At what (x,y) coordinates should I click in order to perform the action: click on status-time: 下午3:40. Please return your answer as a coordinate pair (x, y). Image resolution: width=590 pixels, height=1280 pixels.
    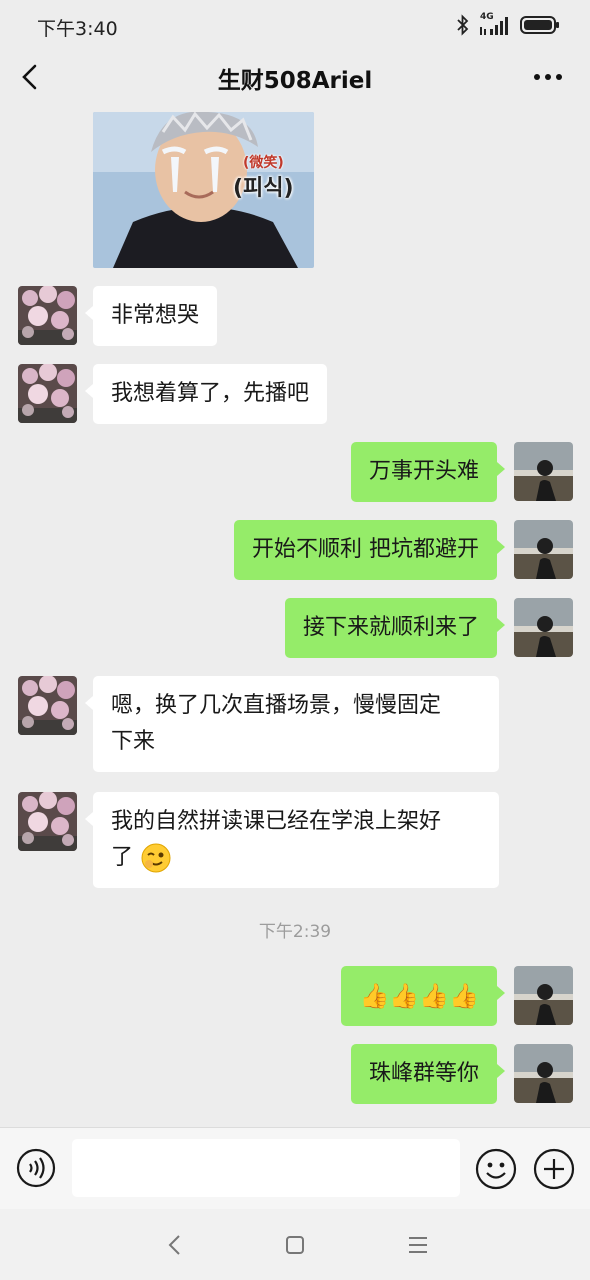
    Looking at the image, I should click on (77, 29).